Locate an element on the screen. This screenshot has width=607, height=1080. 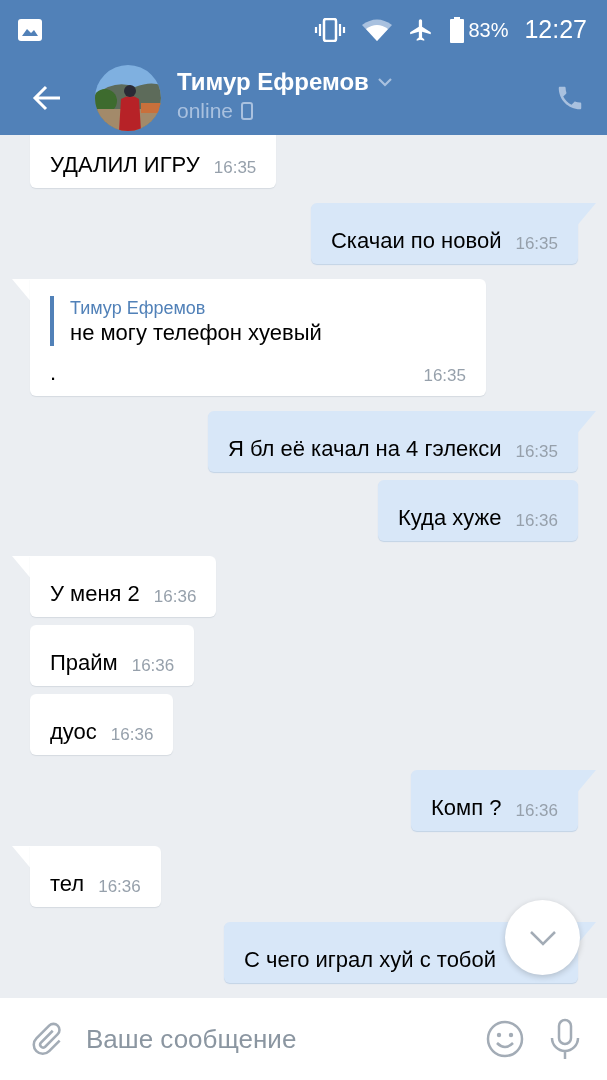
message-input-bar: Ваше сообщение is located at coordinates (303, 1039).